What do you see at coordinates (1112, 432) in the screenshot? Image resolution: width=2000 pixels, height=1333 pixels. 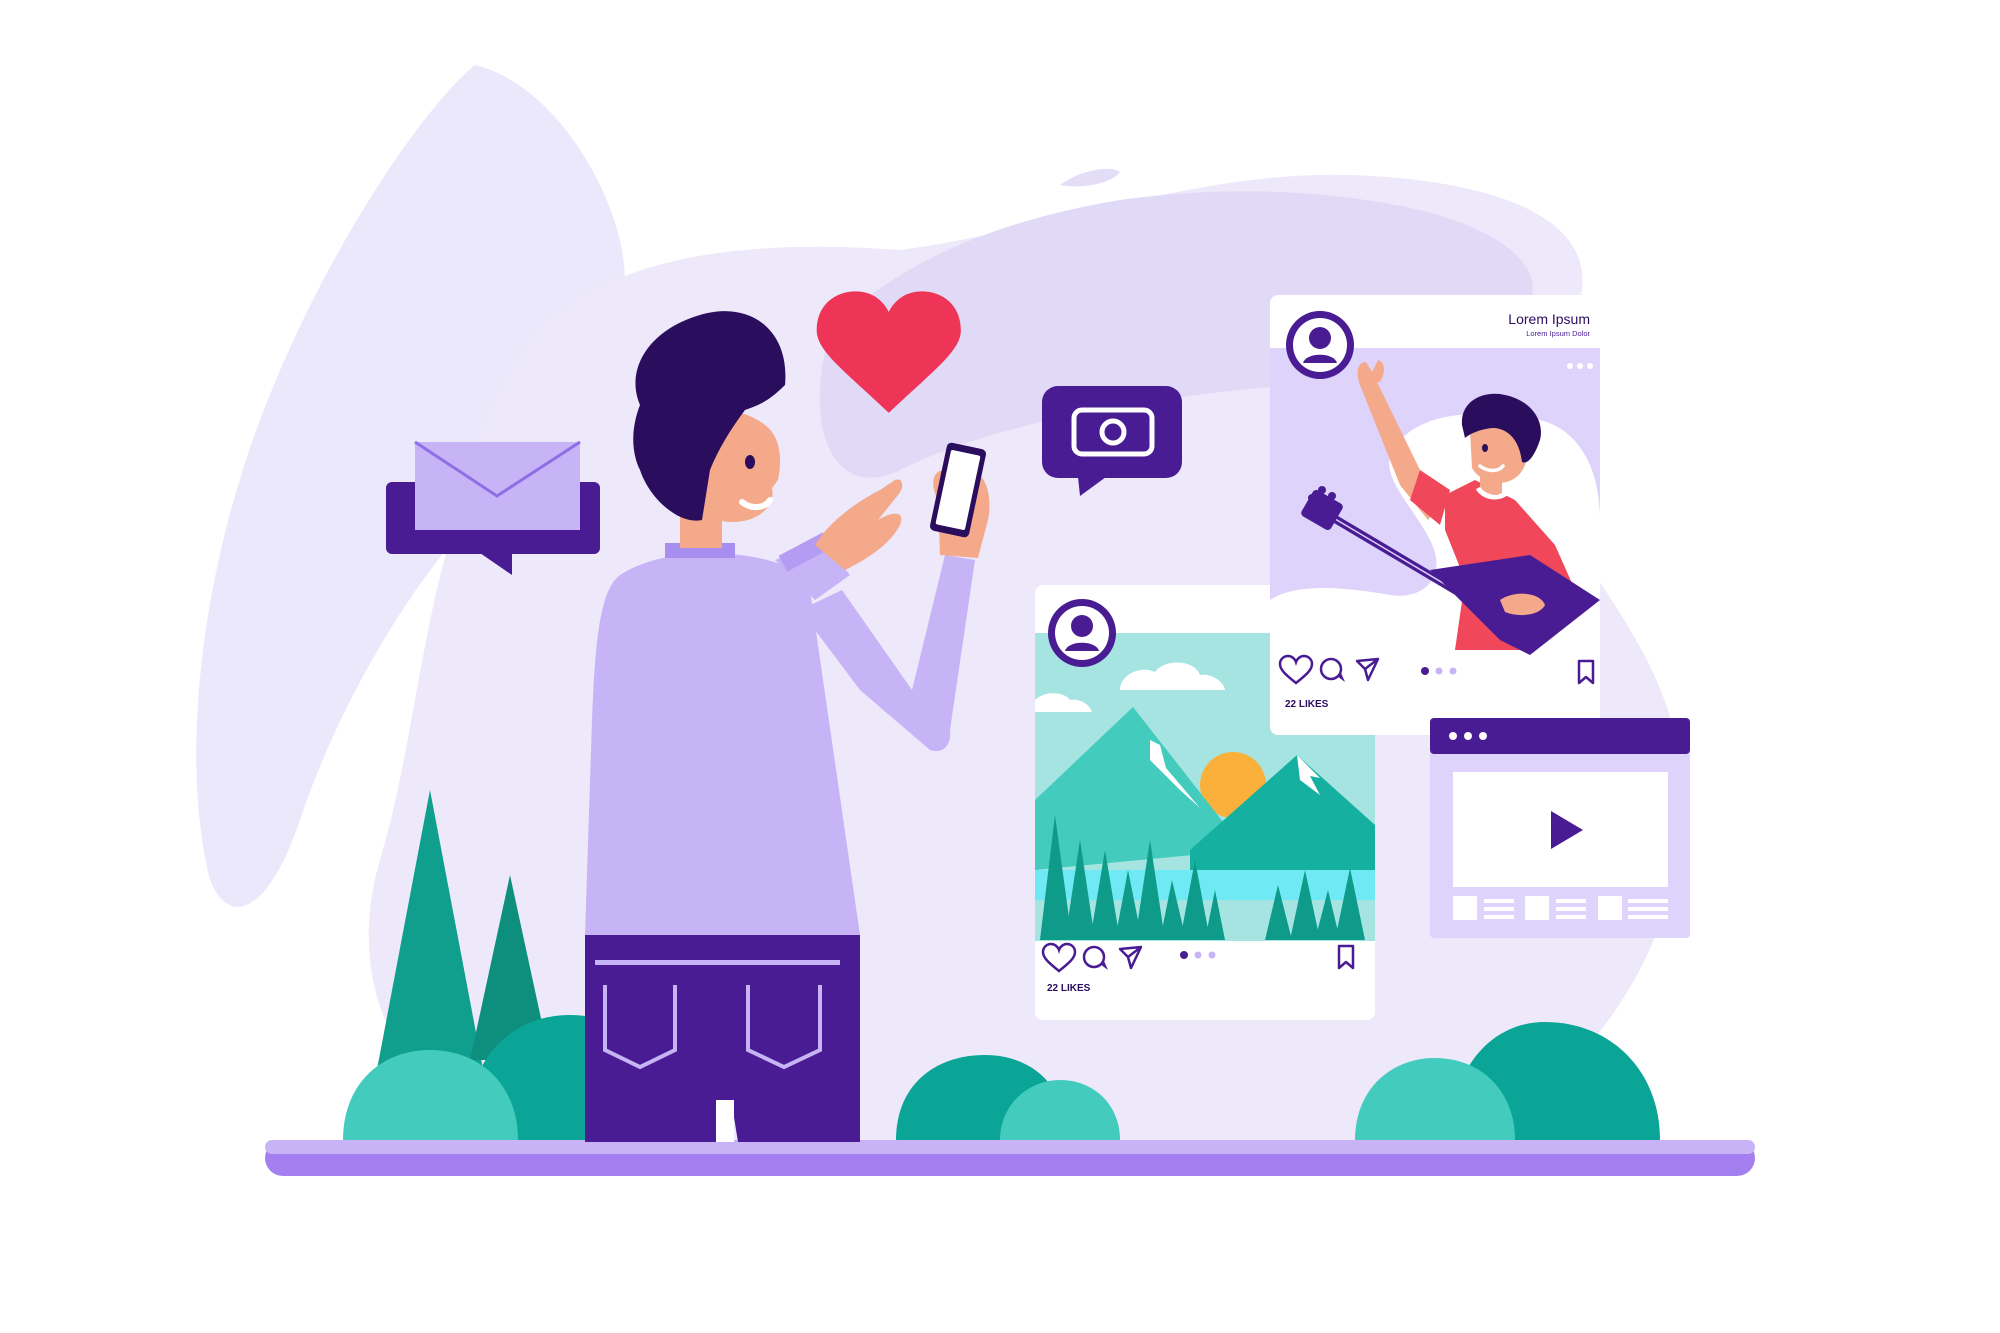 I see `camera-bubble-body` at bounding box center [1112, 432].